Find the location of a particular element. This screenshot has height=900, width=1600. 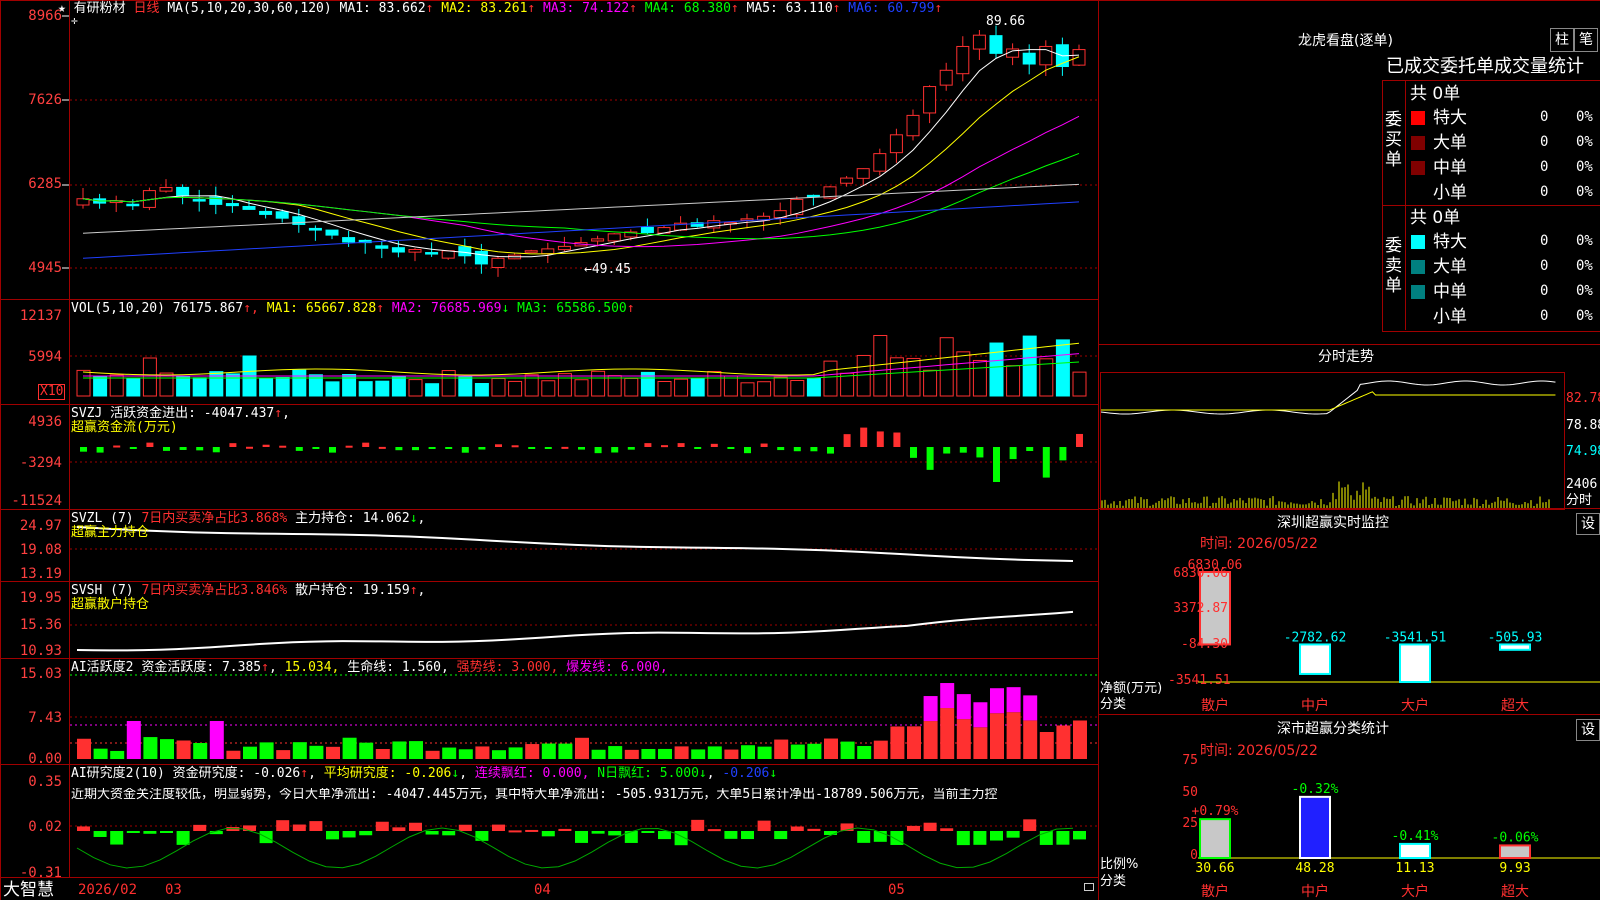

sc-axis-2: 50 is located at coordinates (1190, 792).